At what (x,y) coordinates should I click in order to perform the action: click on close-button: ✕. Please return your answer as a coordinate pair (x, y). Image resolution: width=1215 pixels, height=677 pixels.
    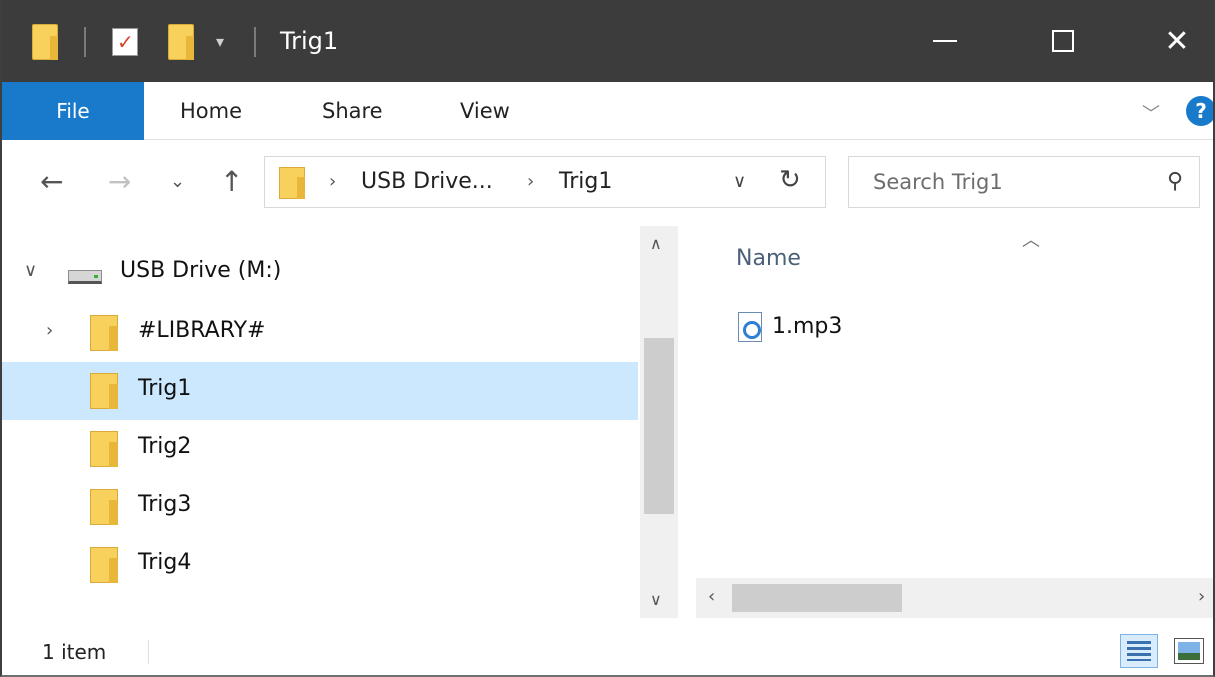
    Looking at the image, I should click on (1167, 41).